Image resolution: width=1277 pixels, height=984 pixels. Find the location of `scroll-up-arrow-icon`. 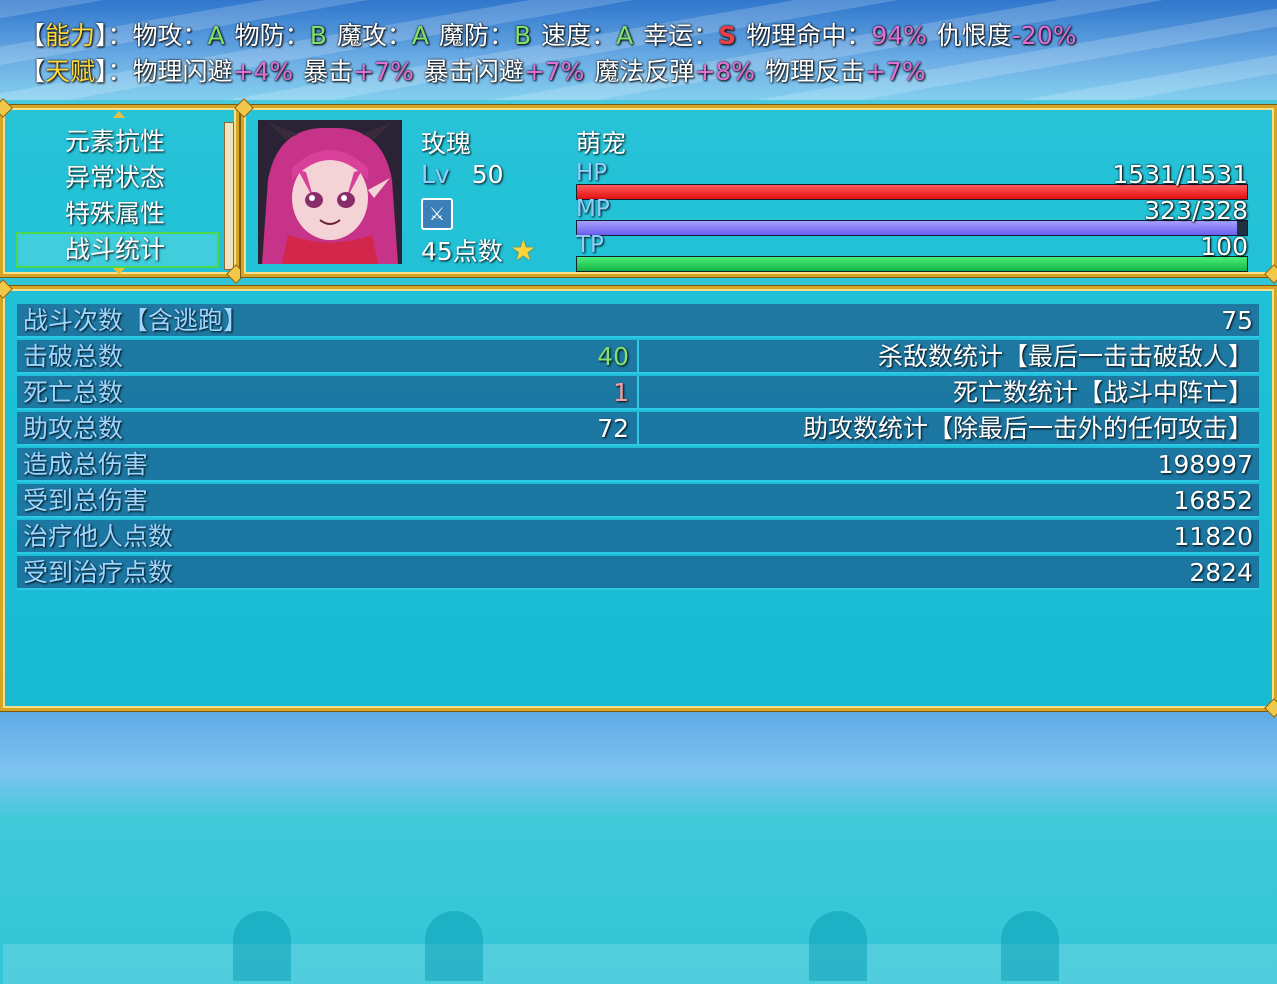

scroll-up-arrow-icon is located at coordinates (119, 114).